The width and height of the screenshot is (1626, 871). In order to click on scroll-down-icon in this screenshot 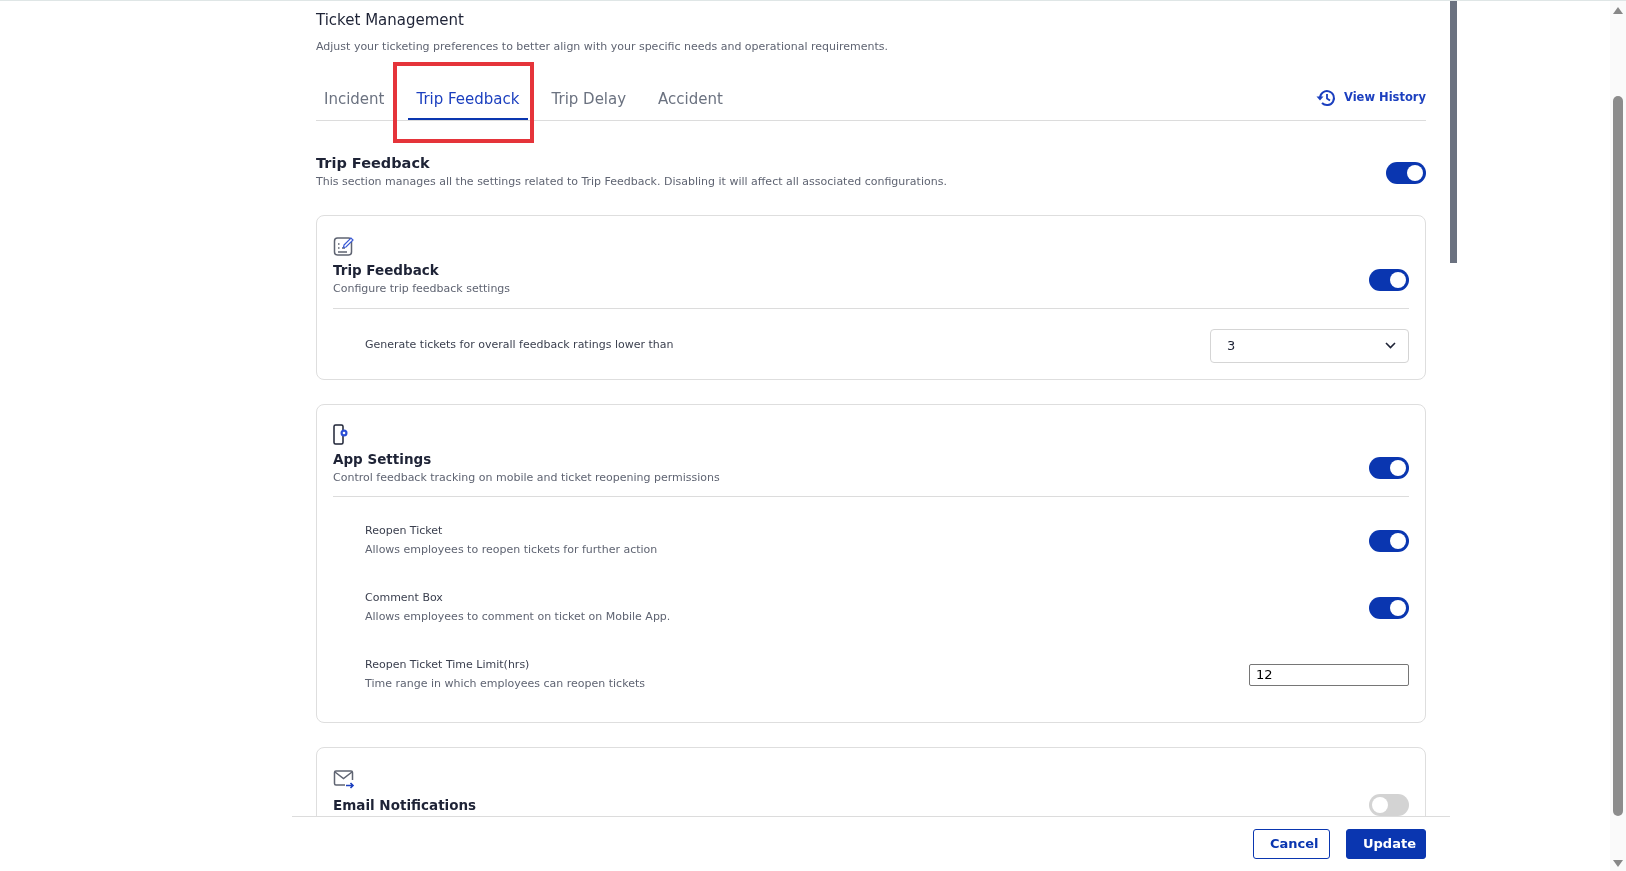, I will do `click(1618, 863)`.